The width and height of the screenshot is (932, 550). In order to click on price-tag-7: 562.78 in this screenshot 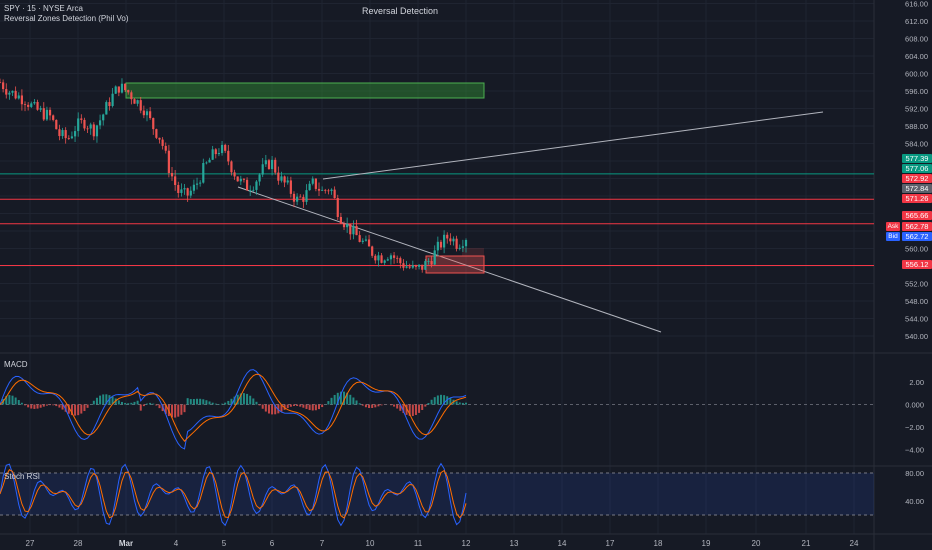, I will do `click(917, 226)`.